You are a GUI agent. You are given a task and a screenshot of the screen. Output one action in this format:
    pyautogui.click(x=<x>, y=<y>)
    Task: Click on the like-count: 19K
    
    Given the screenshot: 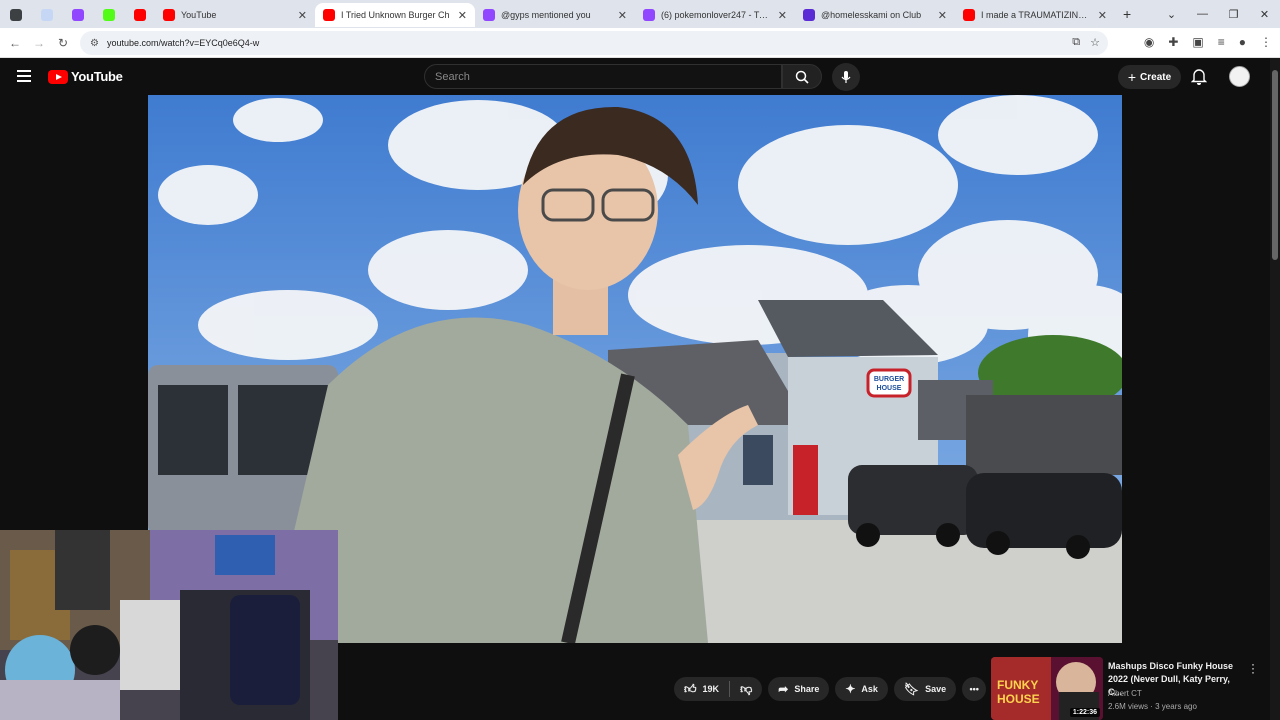 What is the action you would take?
    pyautogui.click(x=711, y=689)
    